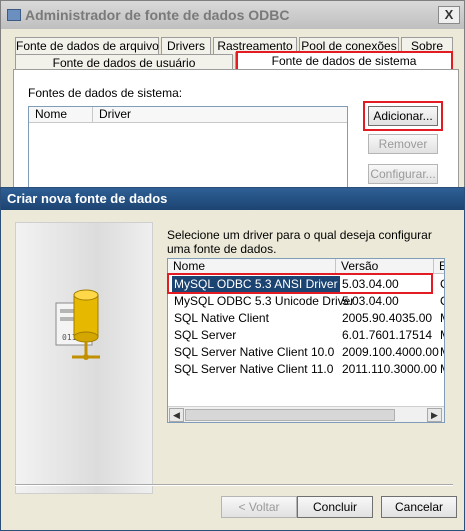  What do you see at coordinates (387, 318) in the screenshot?
I see `driver-version: 2005.90.4035.00` at bounding box center [387, 318].